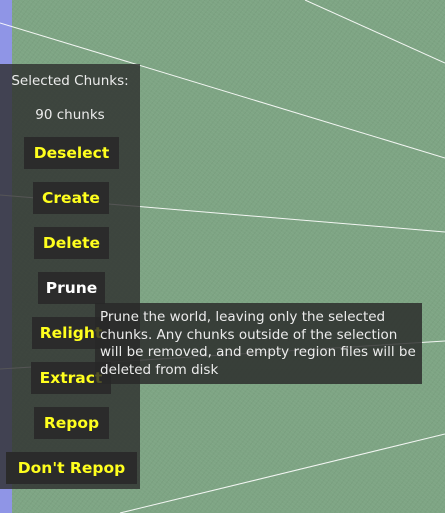  Describe the element at coordinates (70, 115) in the screenshot. I see `chunk-count-label: 90 chunks` at that location.